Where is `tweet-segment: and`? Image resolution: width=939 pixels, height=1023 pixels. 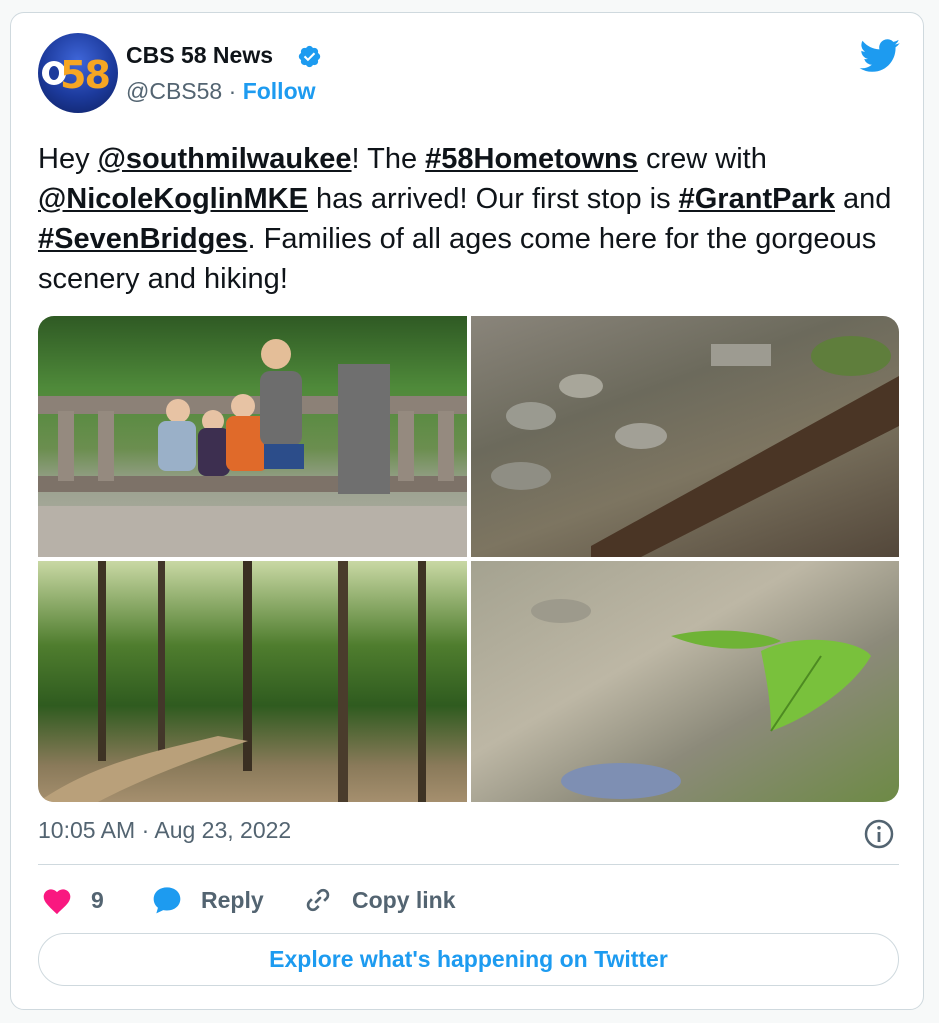 tweet-segment: and is located at coordinates (863, 199).